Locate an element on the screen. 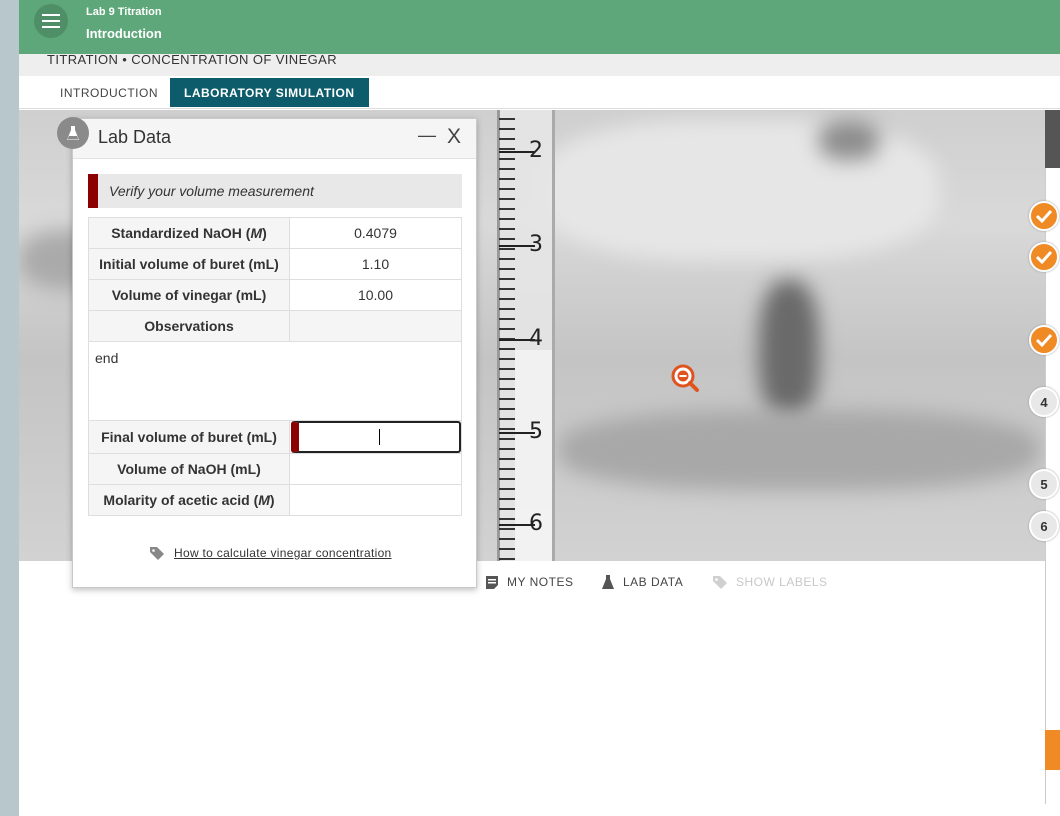 The image size is (1060, 816). zoom-out-icon is located at coordinates (685, 378).